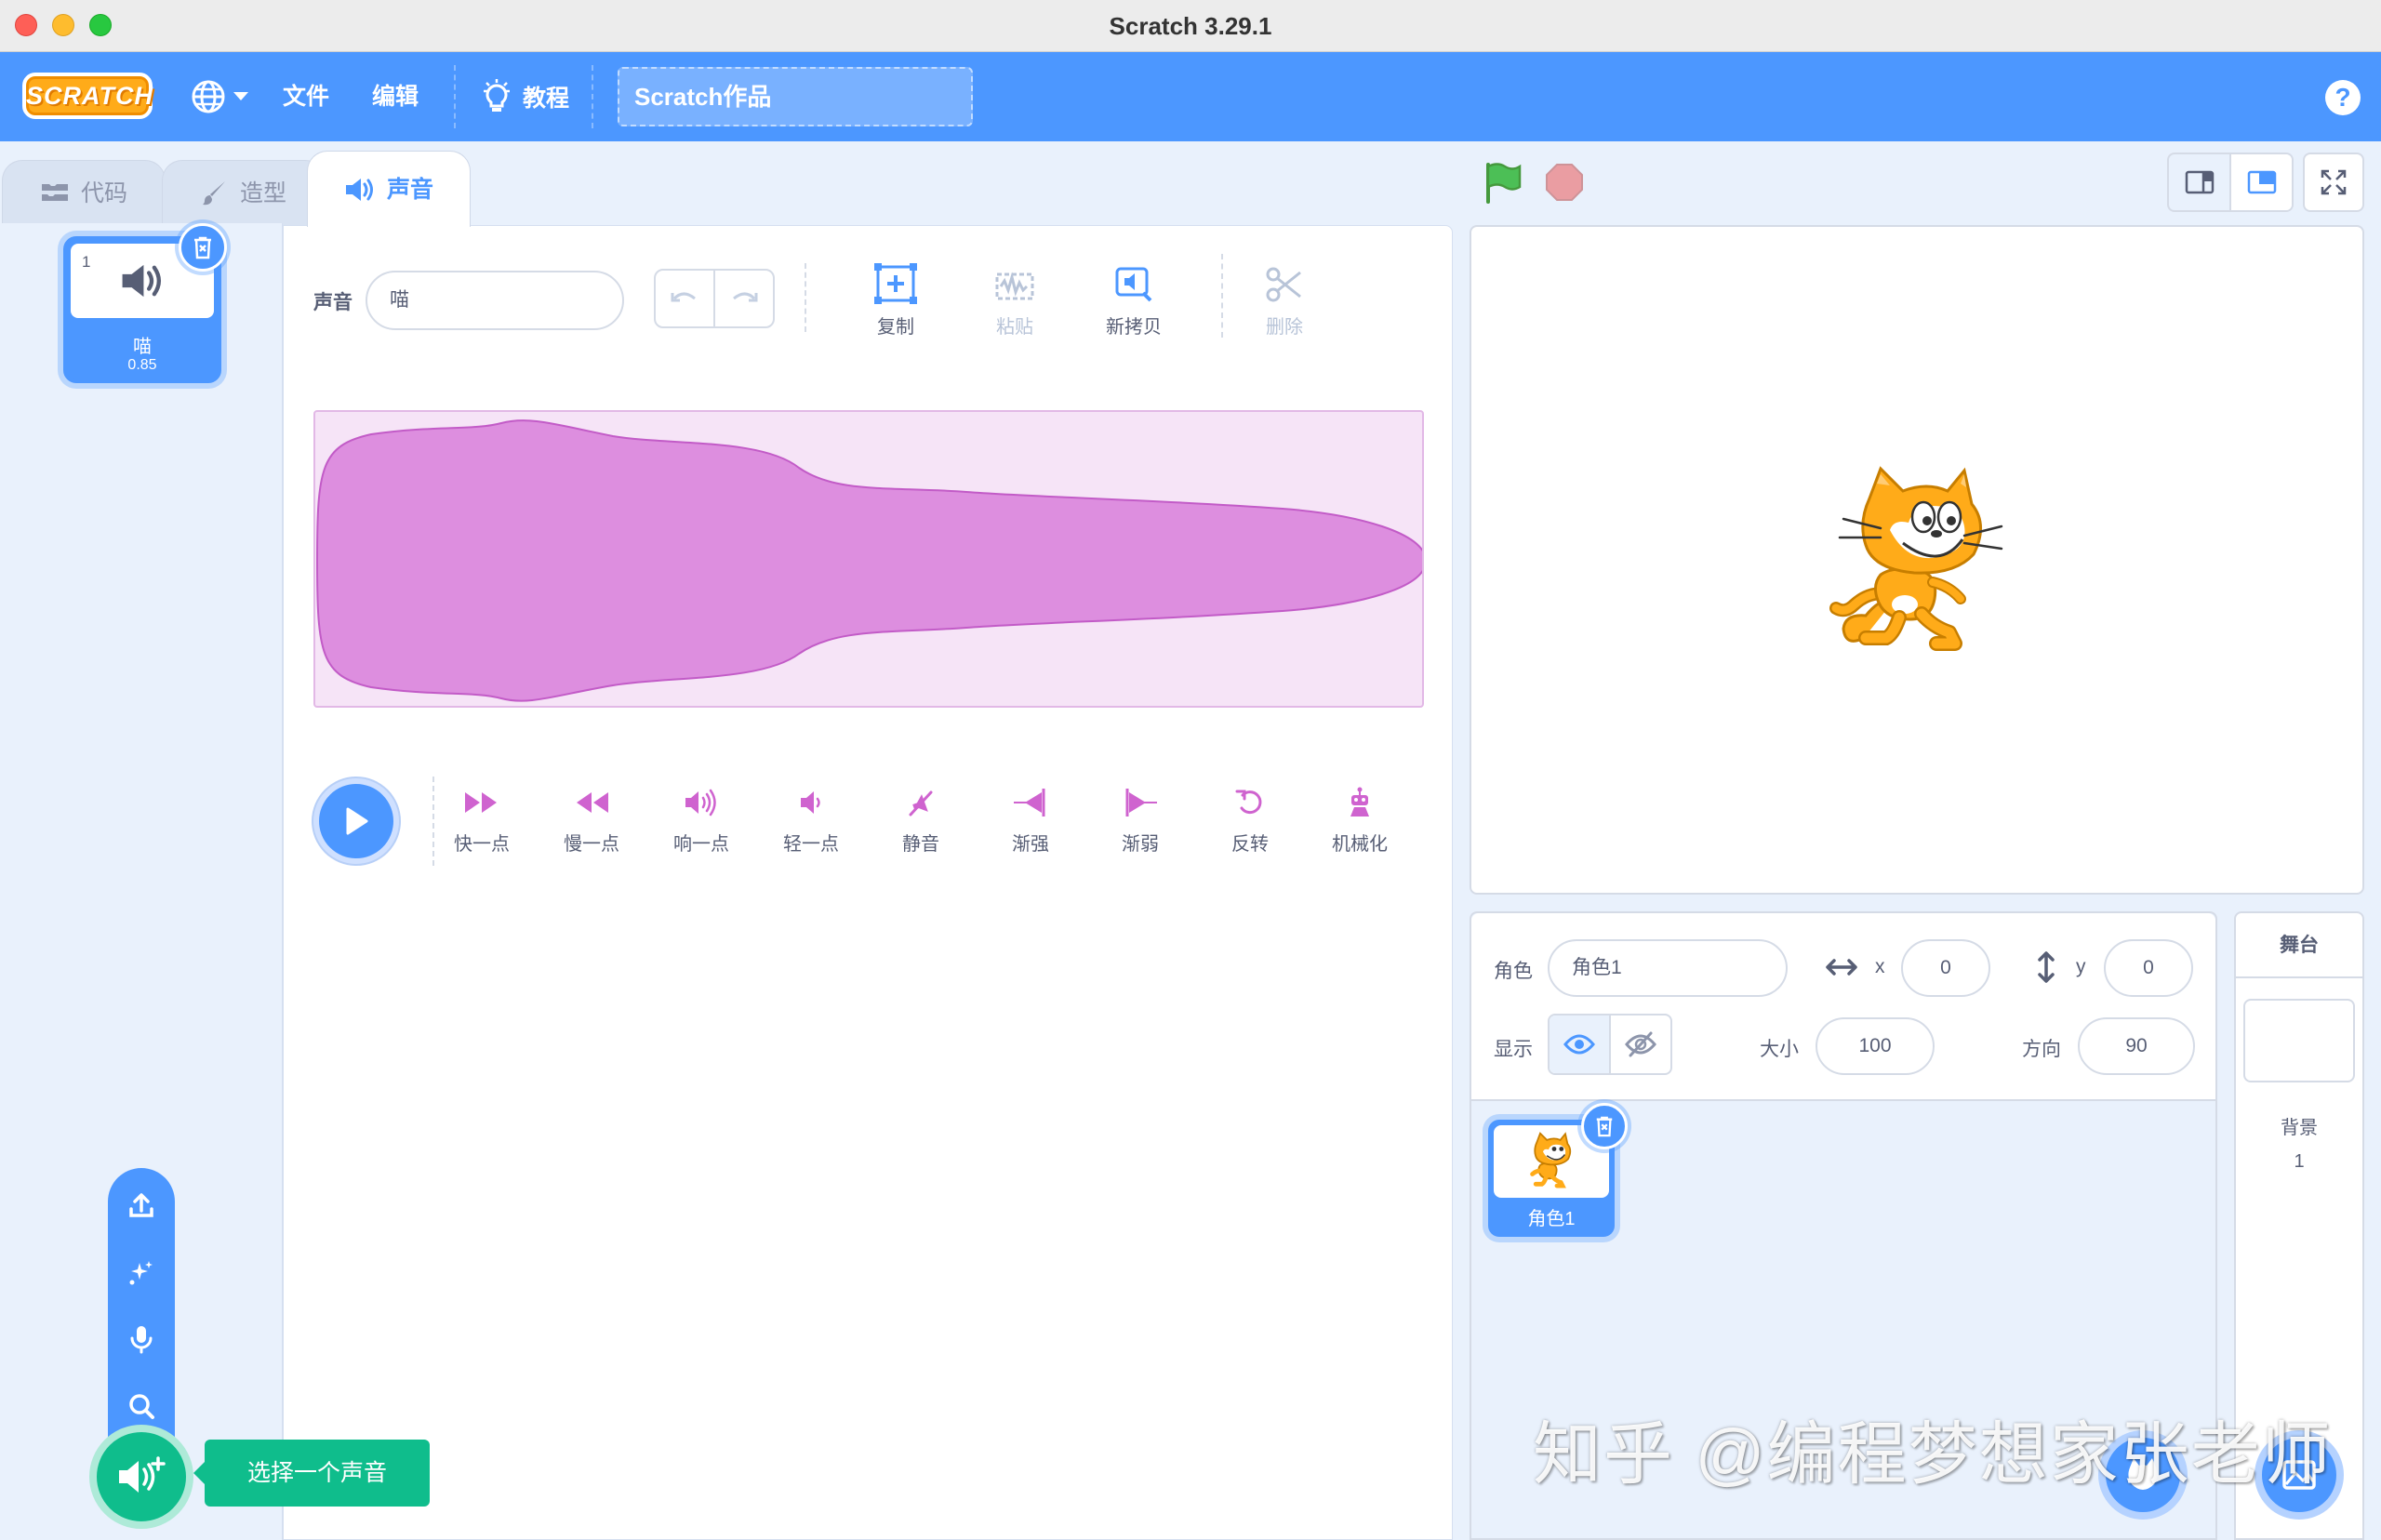 This screenshot has width=2381, height=1540. I want to click on effect-fade-out-button: 渐弱, so click(1140, 820).